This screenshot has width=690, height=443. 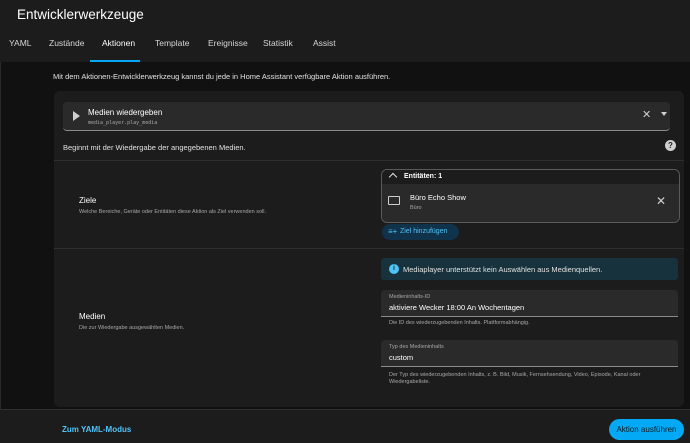 What do you see at coordinates (424, 231) in the screenshot?
I see `add-target-label: Ziel hinzufügen` at bounding box center [424, 231].